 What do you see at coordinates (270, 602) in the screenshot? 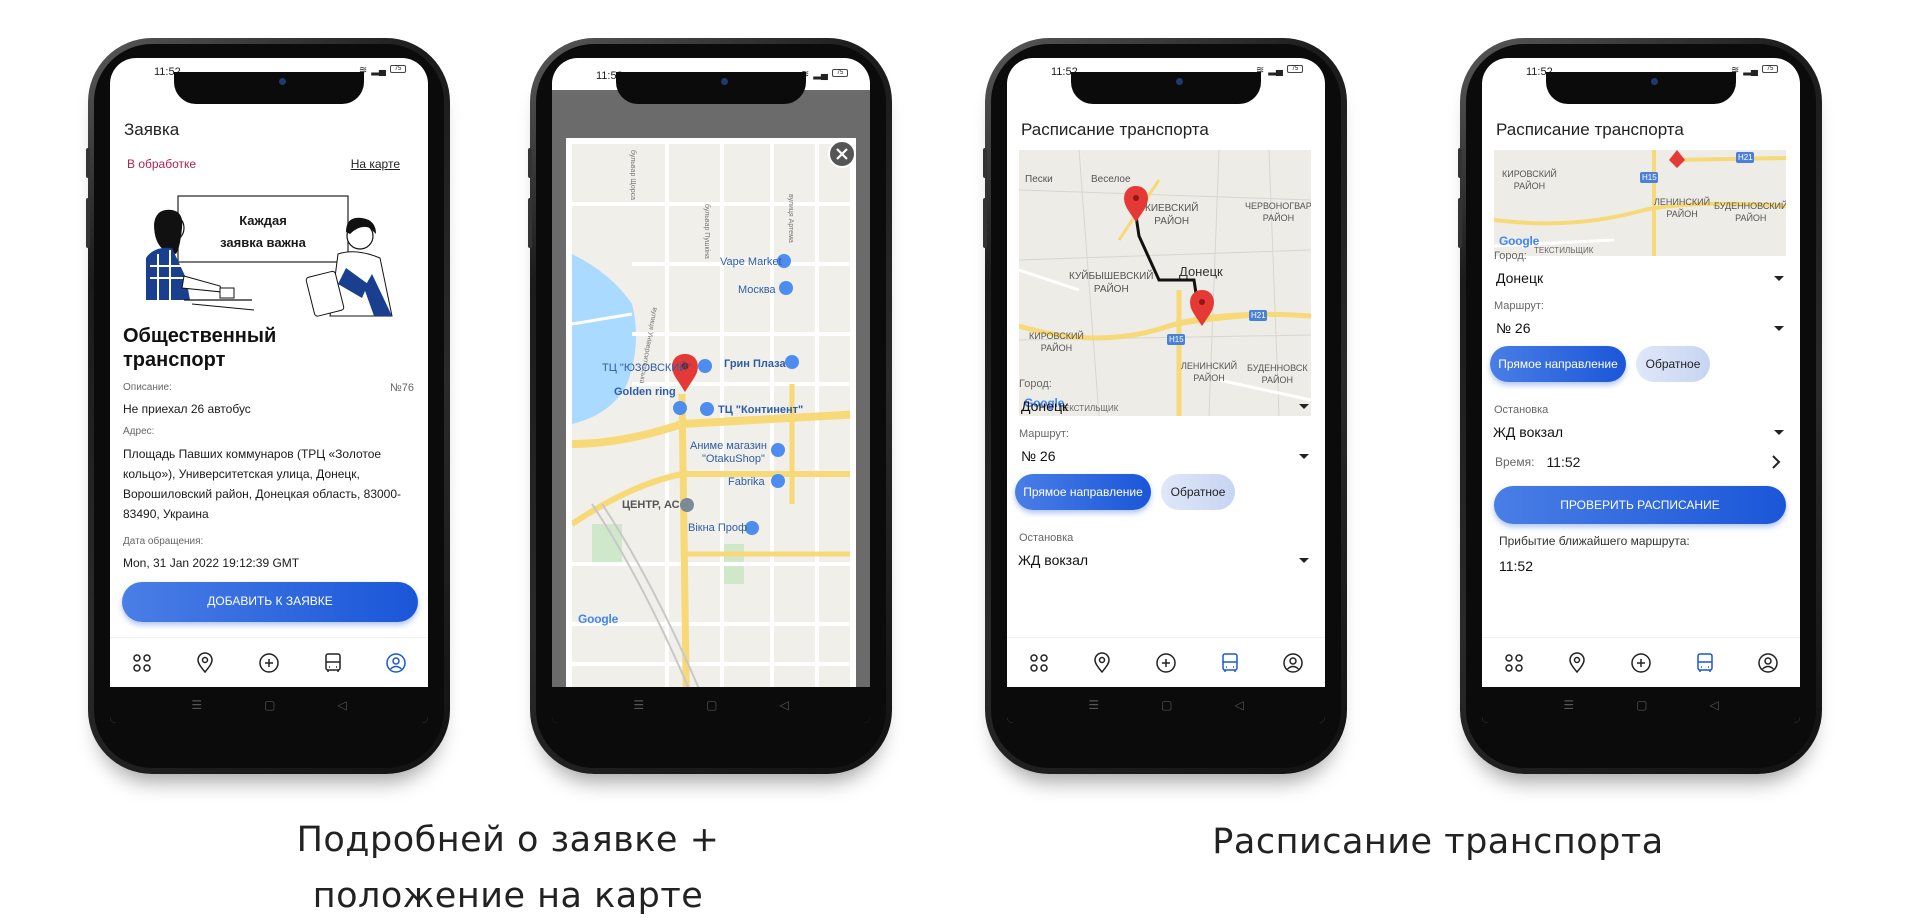
I see `add-to-request-button: ДОБАВИТЬ К ЗАЯВКЕ` at bounding box center [270, 602].